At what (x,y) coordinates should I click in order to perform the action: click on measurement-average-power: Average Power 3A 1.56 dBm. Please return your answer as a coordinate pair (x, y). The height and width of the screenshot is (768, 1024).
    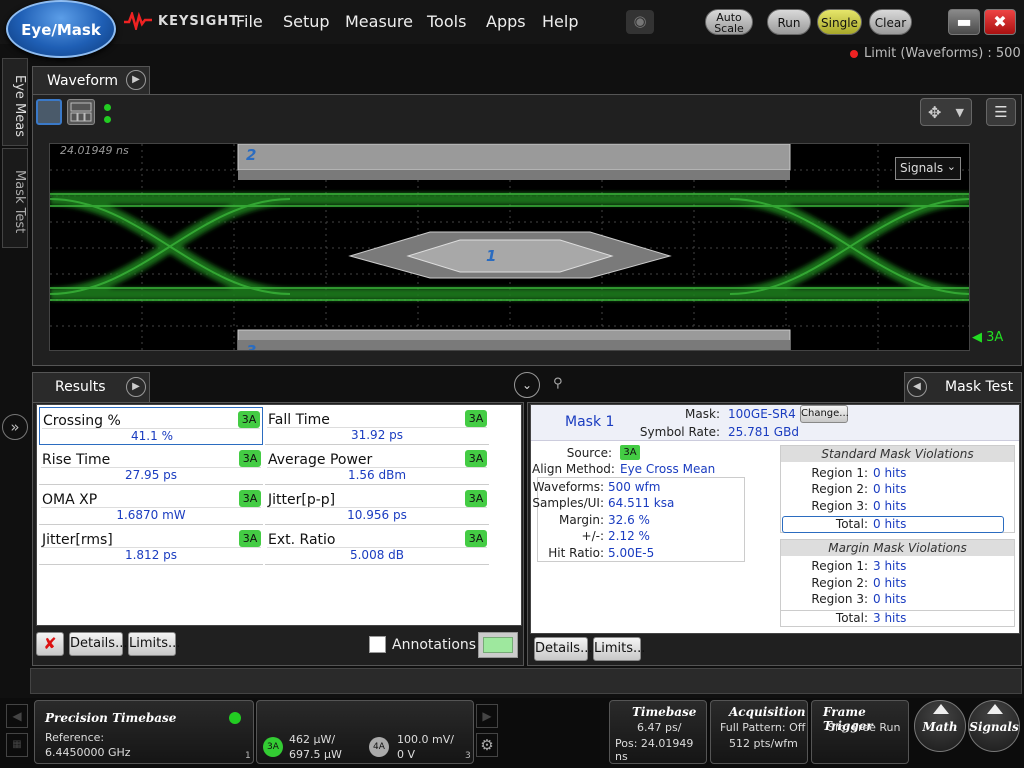
    Looking at the image, I should click on (377, 466).